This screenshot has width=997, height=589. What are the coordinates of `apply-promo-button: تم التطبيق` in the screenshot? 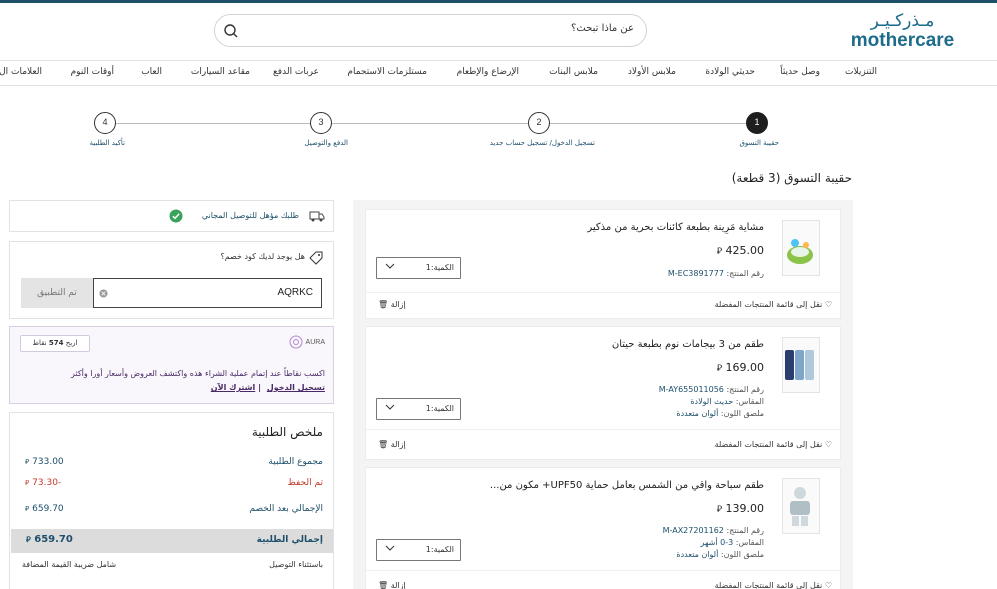 It's located at (57, 293).